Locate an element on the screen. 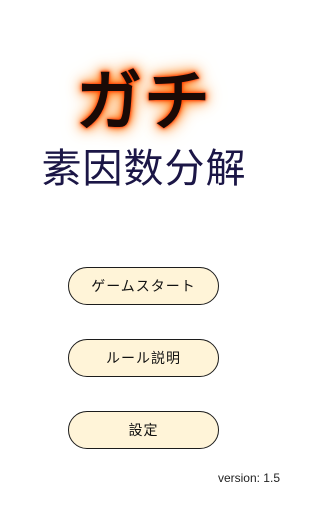  start-game-button: ゲームスタート is located at coordinates (143, 286).